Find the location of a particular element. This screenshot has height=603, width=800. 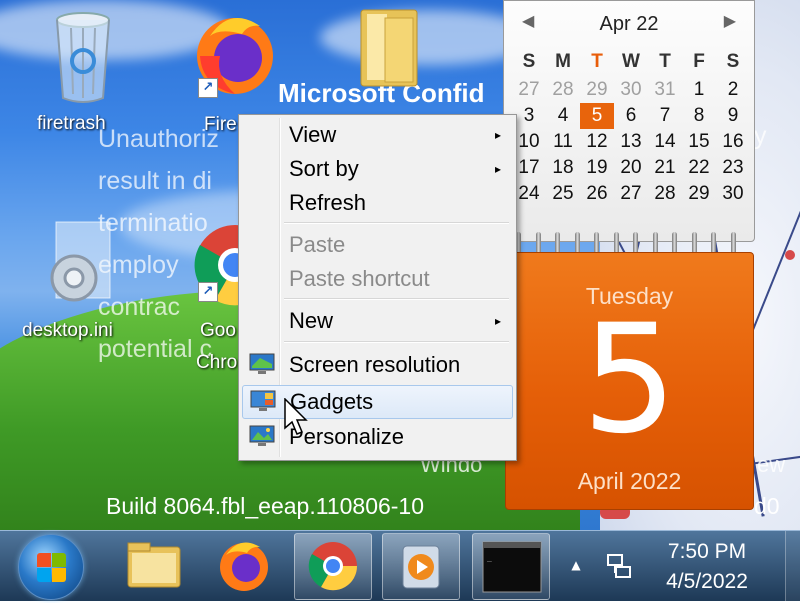

calendar-day-cell: 7 is located at coordinates (665, 116).